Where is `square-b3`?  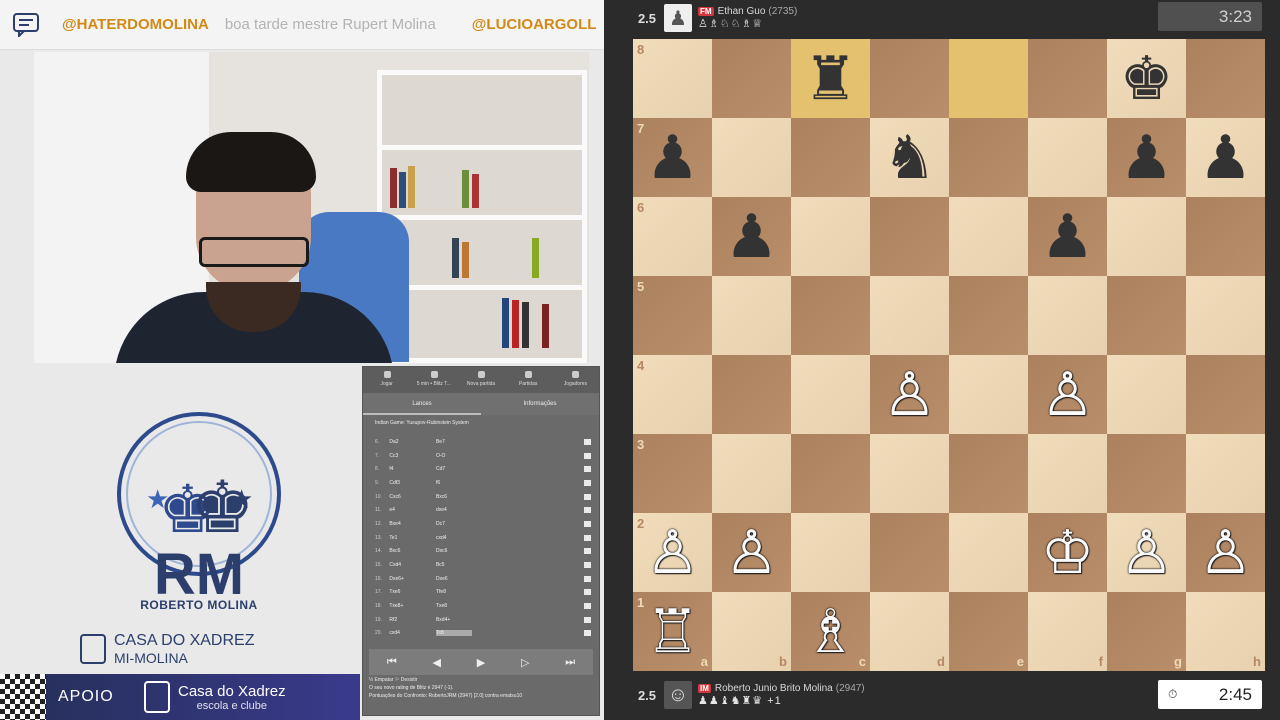 square-b3 is located at coordinates (751, 473).